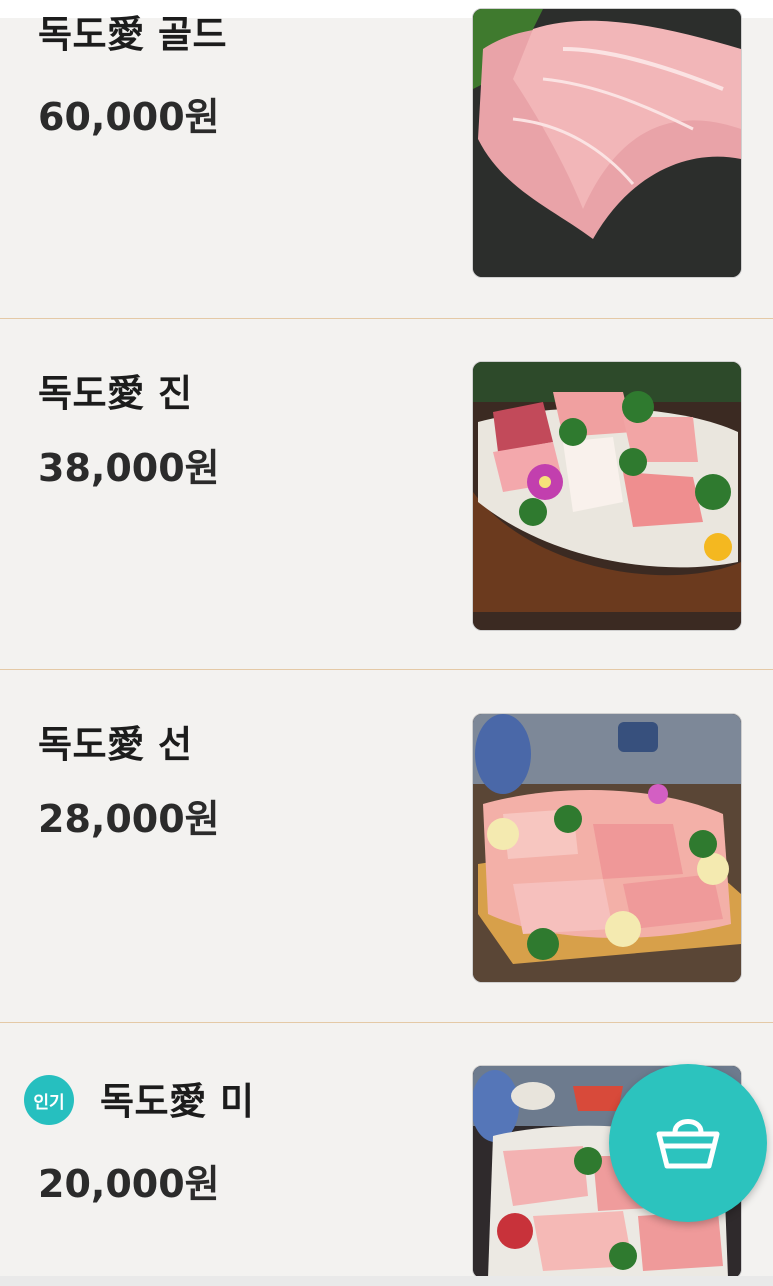  What do you see at coordinates (115, 744) in the screenshot?
I see `item-name: 독도愛 선` at bounding box center [115, 744].